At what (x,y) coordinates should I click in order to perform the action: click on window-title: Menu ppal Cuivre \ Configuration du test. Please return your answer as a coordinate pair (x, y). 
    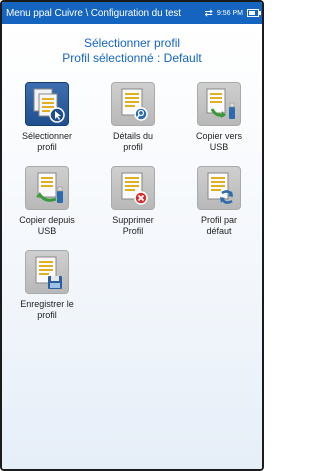
    Looking at the image, I should click on (93, 13).